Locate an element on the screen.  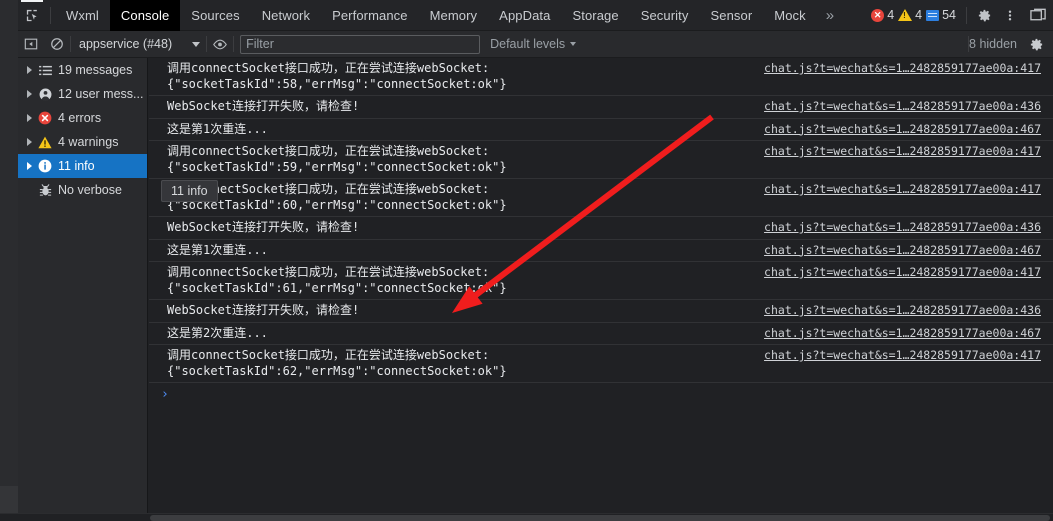
console-filter-bar: appservice (#48) Default levels 8 hidden is located at coordinates (526, 44).